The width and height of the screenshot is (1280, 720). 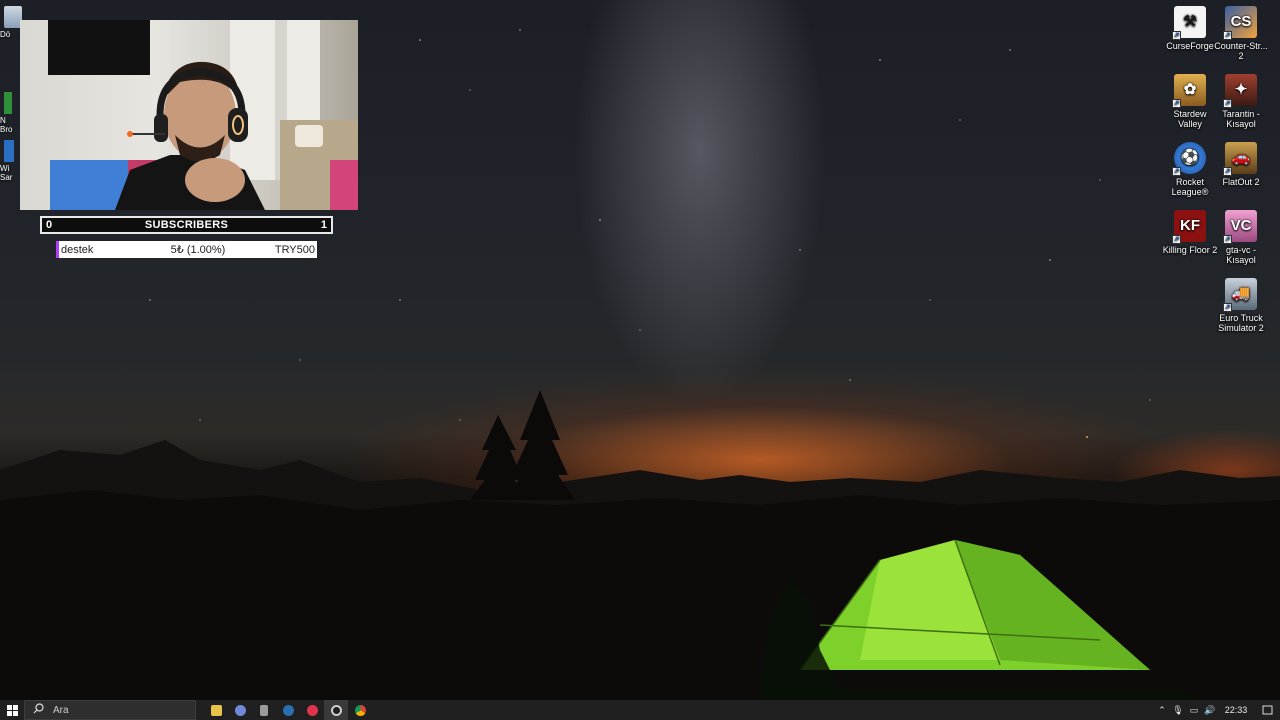 What do you see at coordinates (1241, 182) in the screenshot?
I see `desktop-icon-label: FlatOut 2` at bounding box center [1241, 182].